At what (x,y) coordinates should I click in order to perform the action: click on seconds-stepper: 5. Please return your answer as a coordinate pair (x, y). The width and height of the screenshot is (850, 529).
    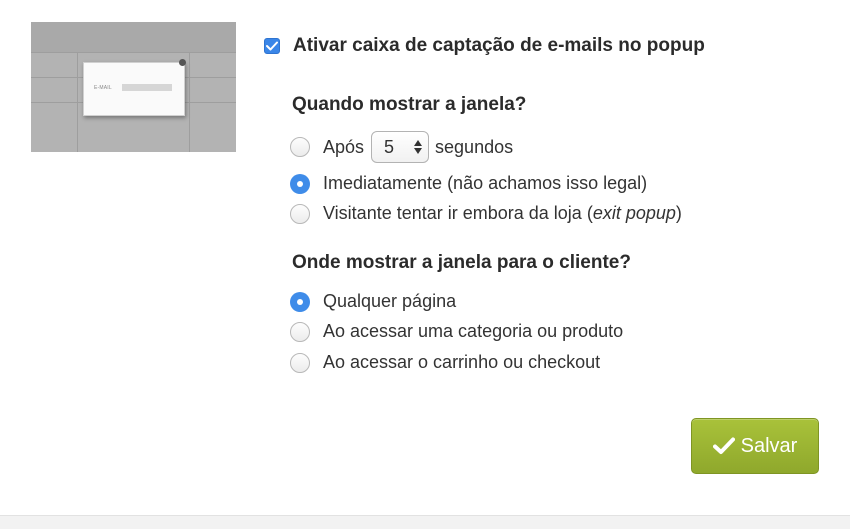
    Looking at the image, I should click on (400, 147).